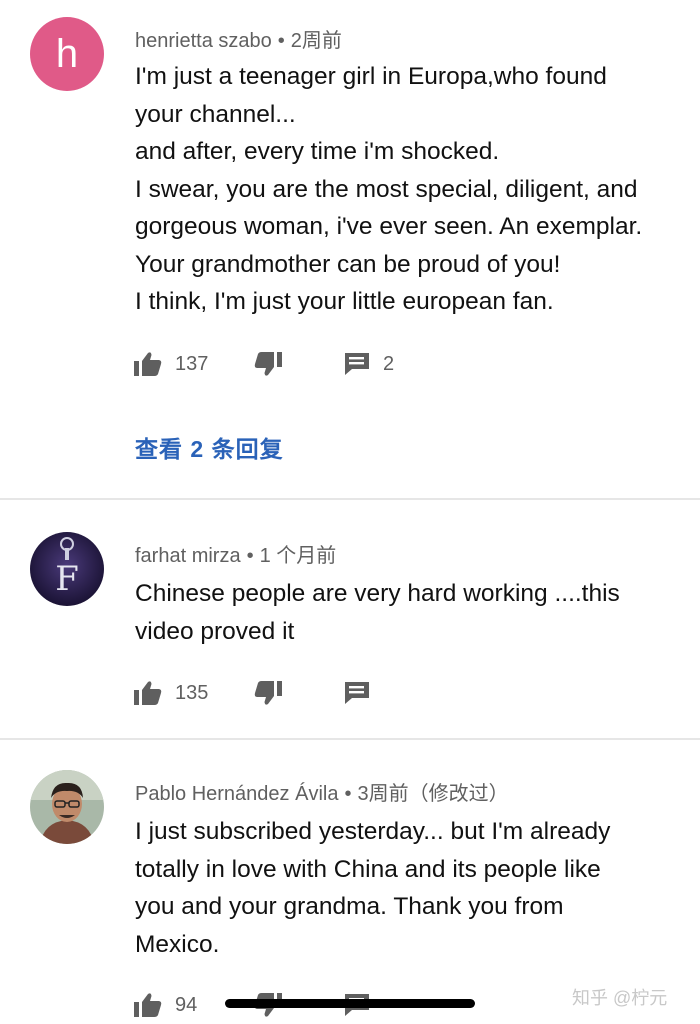 Image resolution: width=700 pixels, height=1024 pixels. I want to click on comment-text-line: and after, every time i'm shocked., so click(317, 151).